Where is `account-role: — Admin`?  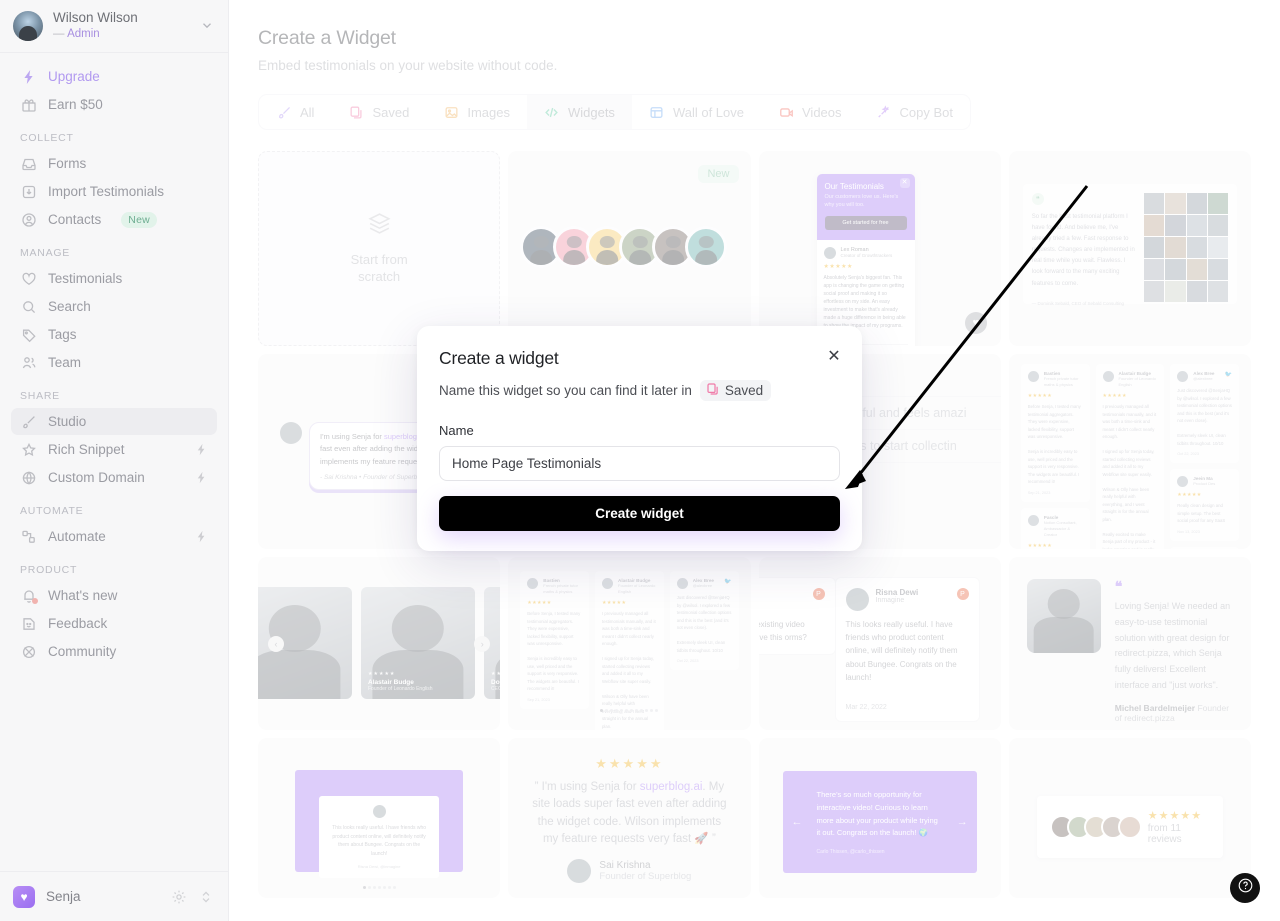
account-role: — Admin is located at coordinates (76, 34).